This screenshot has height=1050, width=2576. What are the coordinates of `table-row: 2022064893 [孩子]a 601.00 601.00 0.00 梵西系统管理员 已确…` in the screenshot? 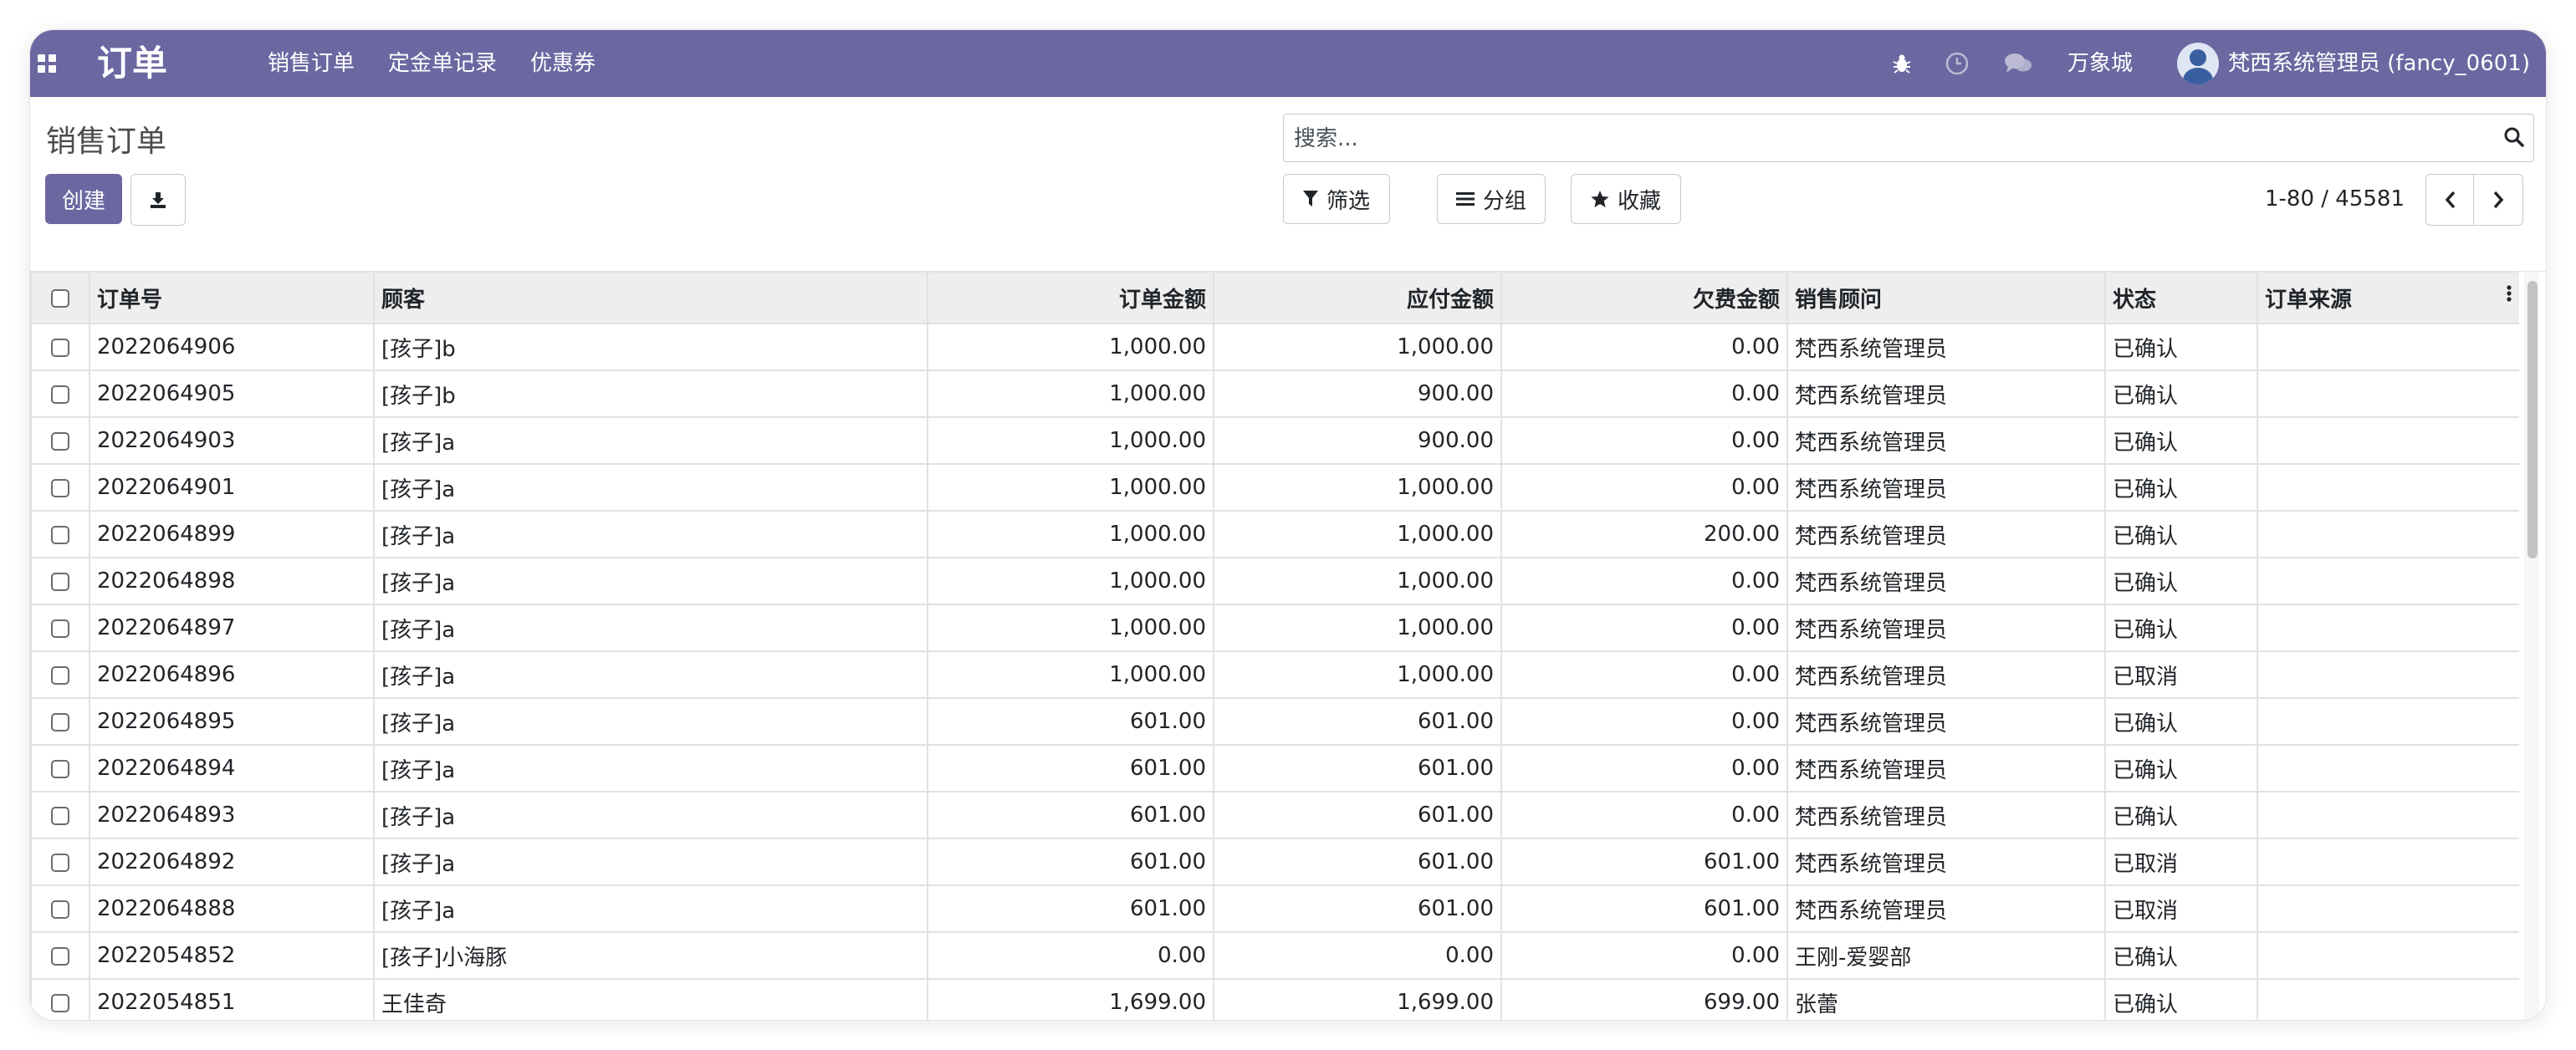 It's located at (1274, 815).